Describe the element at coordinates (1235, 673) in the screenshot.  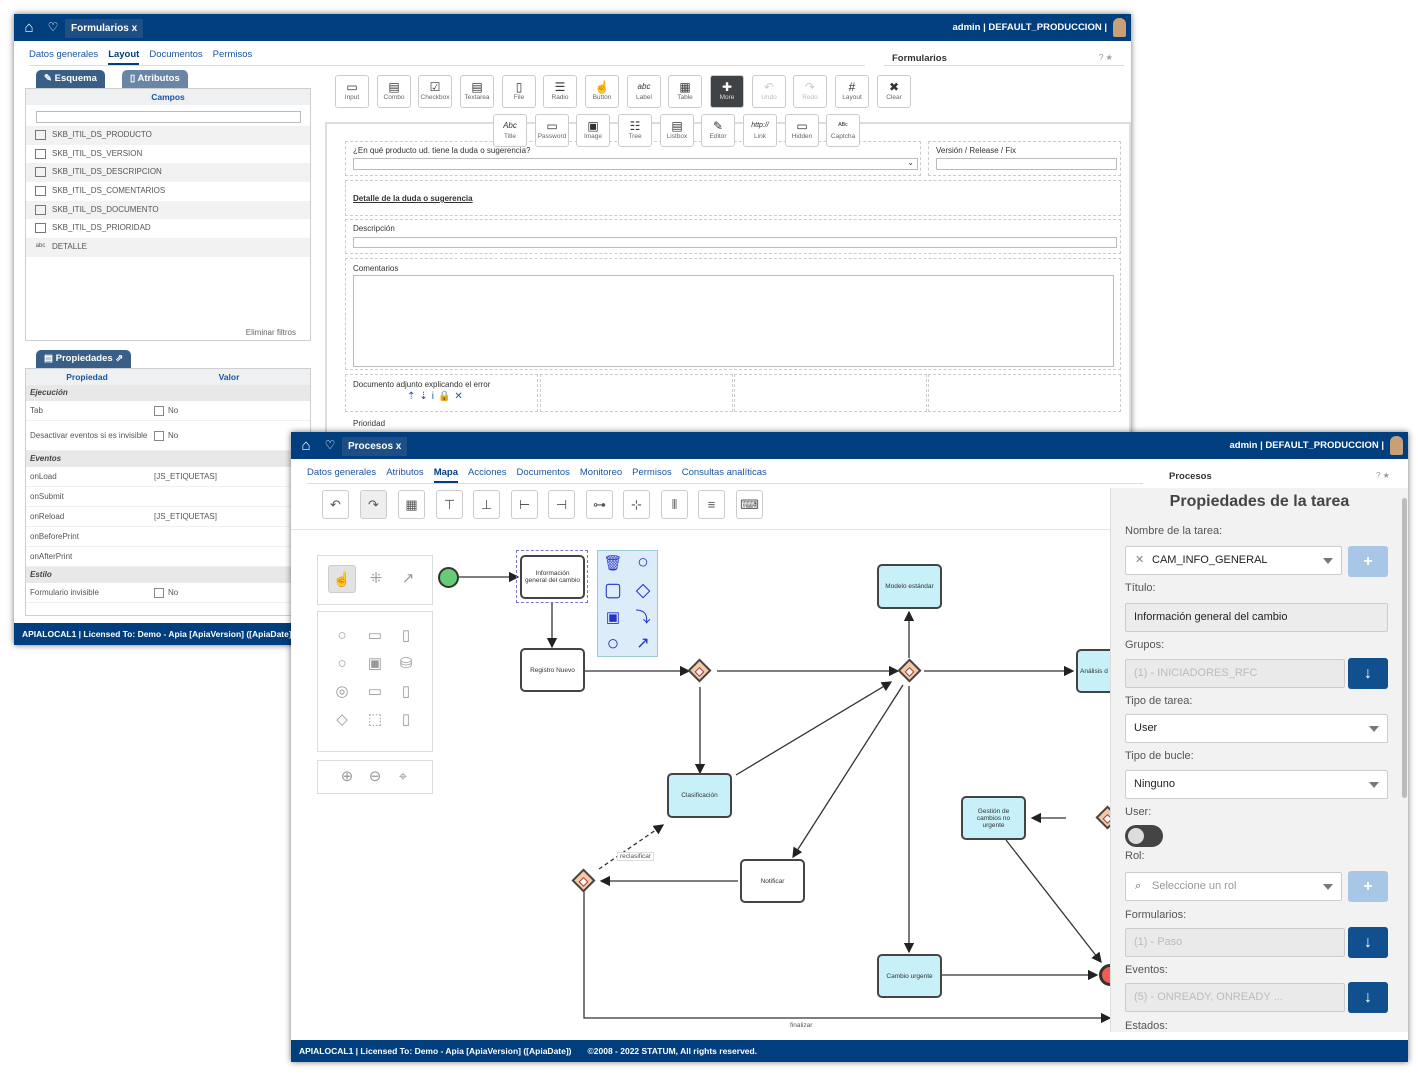
I see `grupos-field: (1) - INICIADORES_RFC` at that location.